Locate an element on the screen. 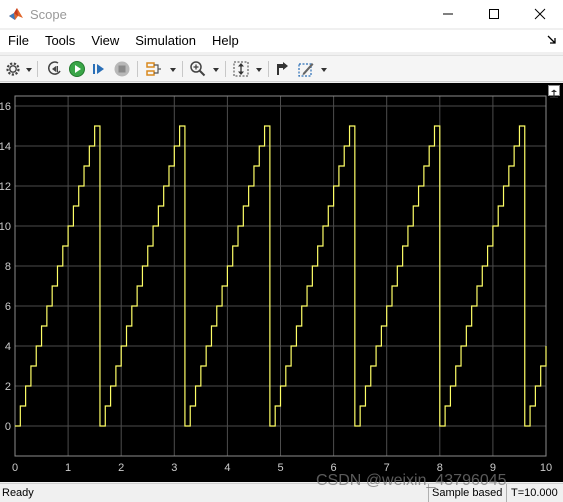 The image size is (563, 502). menu-simulation: Simulation is located at coordinates (165, 41).